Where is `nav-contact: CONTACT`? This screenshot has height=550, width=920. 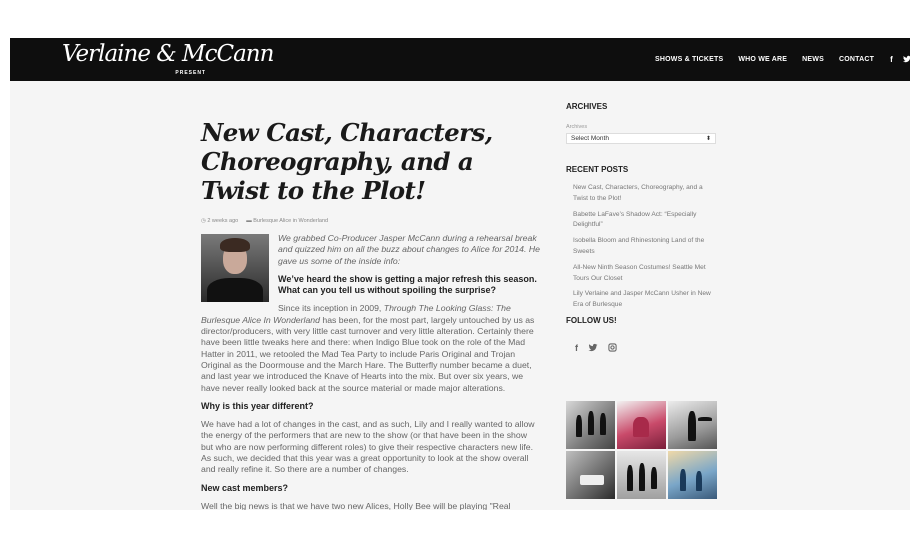
nav-contact: CONTACT is located at coordinates (856, 59).